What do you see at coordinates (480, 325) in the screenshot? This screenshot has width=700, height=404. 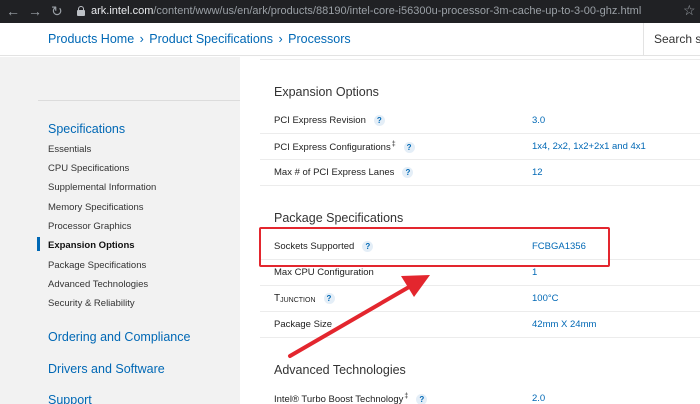 I see `spec-row-package-size: Package Size 42mm X 24mm` at bounding box center [480, 325].